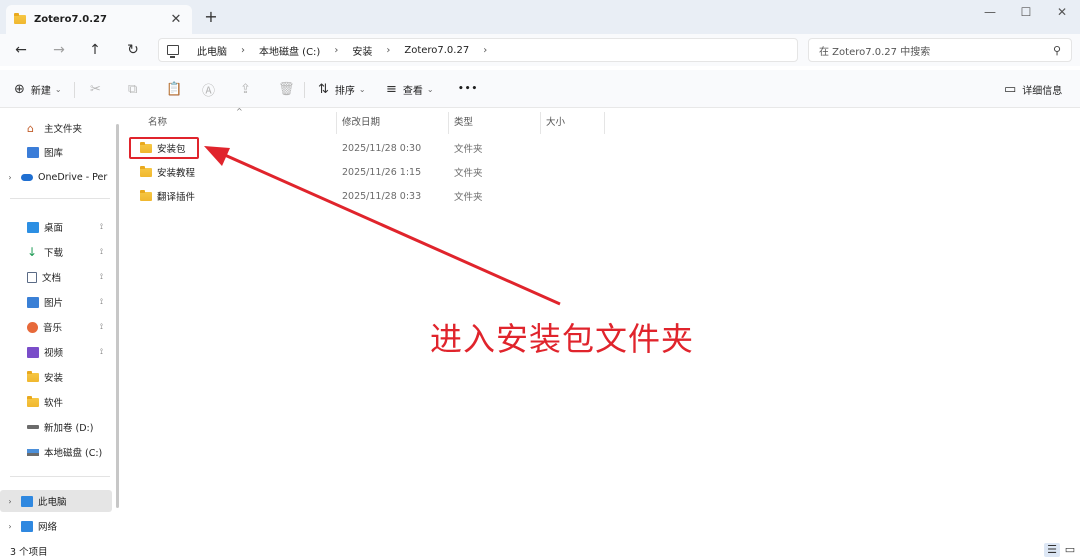 The height and width of the screenshot is (560, 1080). What do you see at coordinates (239, 111) in the screenshot?
I see `sort-ascending-icon: ^` at bounding box center [239, 111].